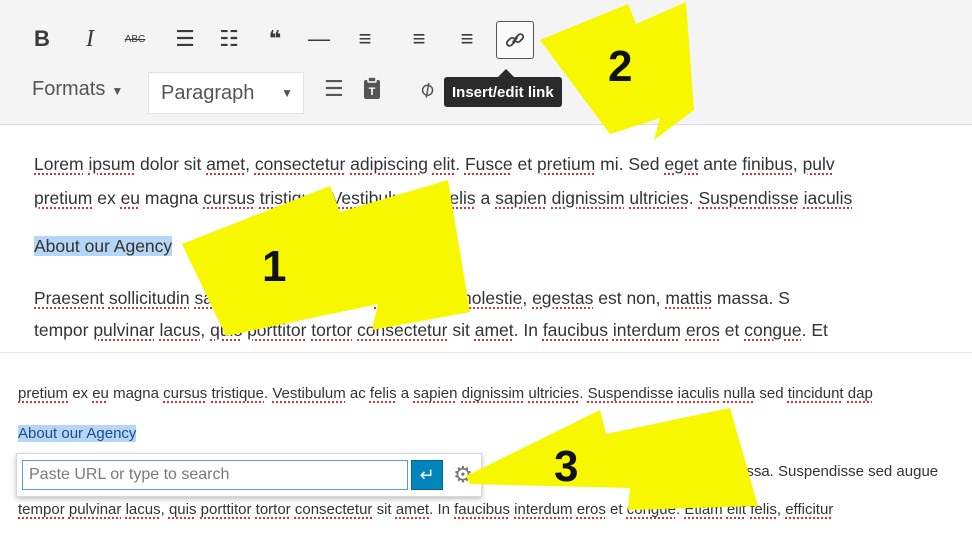 This screenshot has height=538, width=972. I want to click on step-number-1: 1, so click(274, 266).